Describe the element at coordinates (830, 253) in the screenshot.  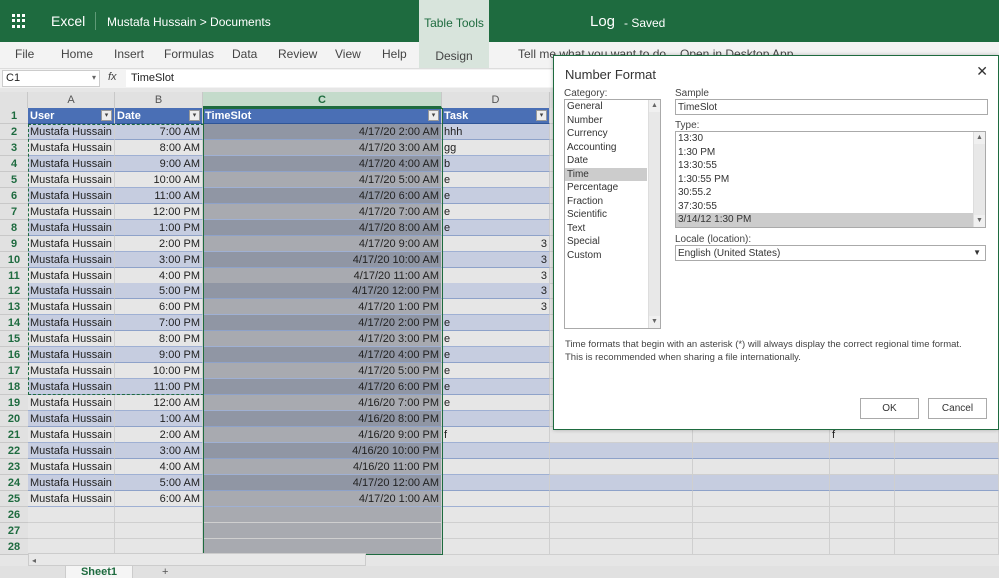
I see `locale-select: English (United States) ▼` at that location.